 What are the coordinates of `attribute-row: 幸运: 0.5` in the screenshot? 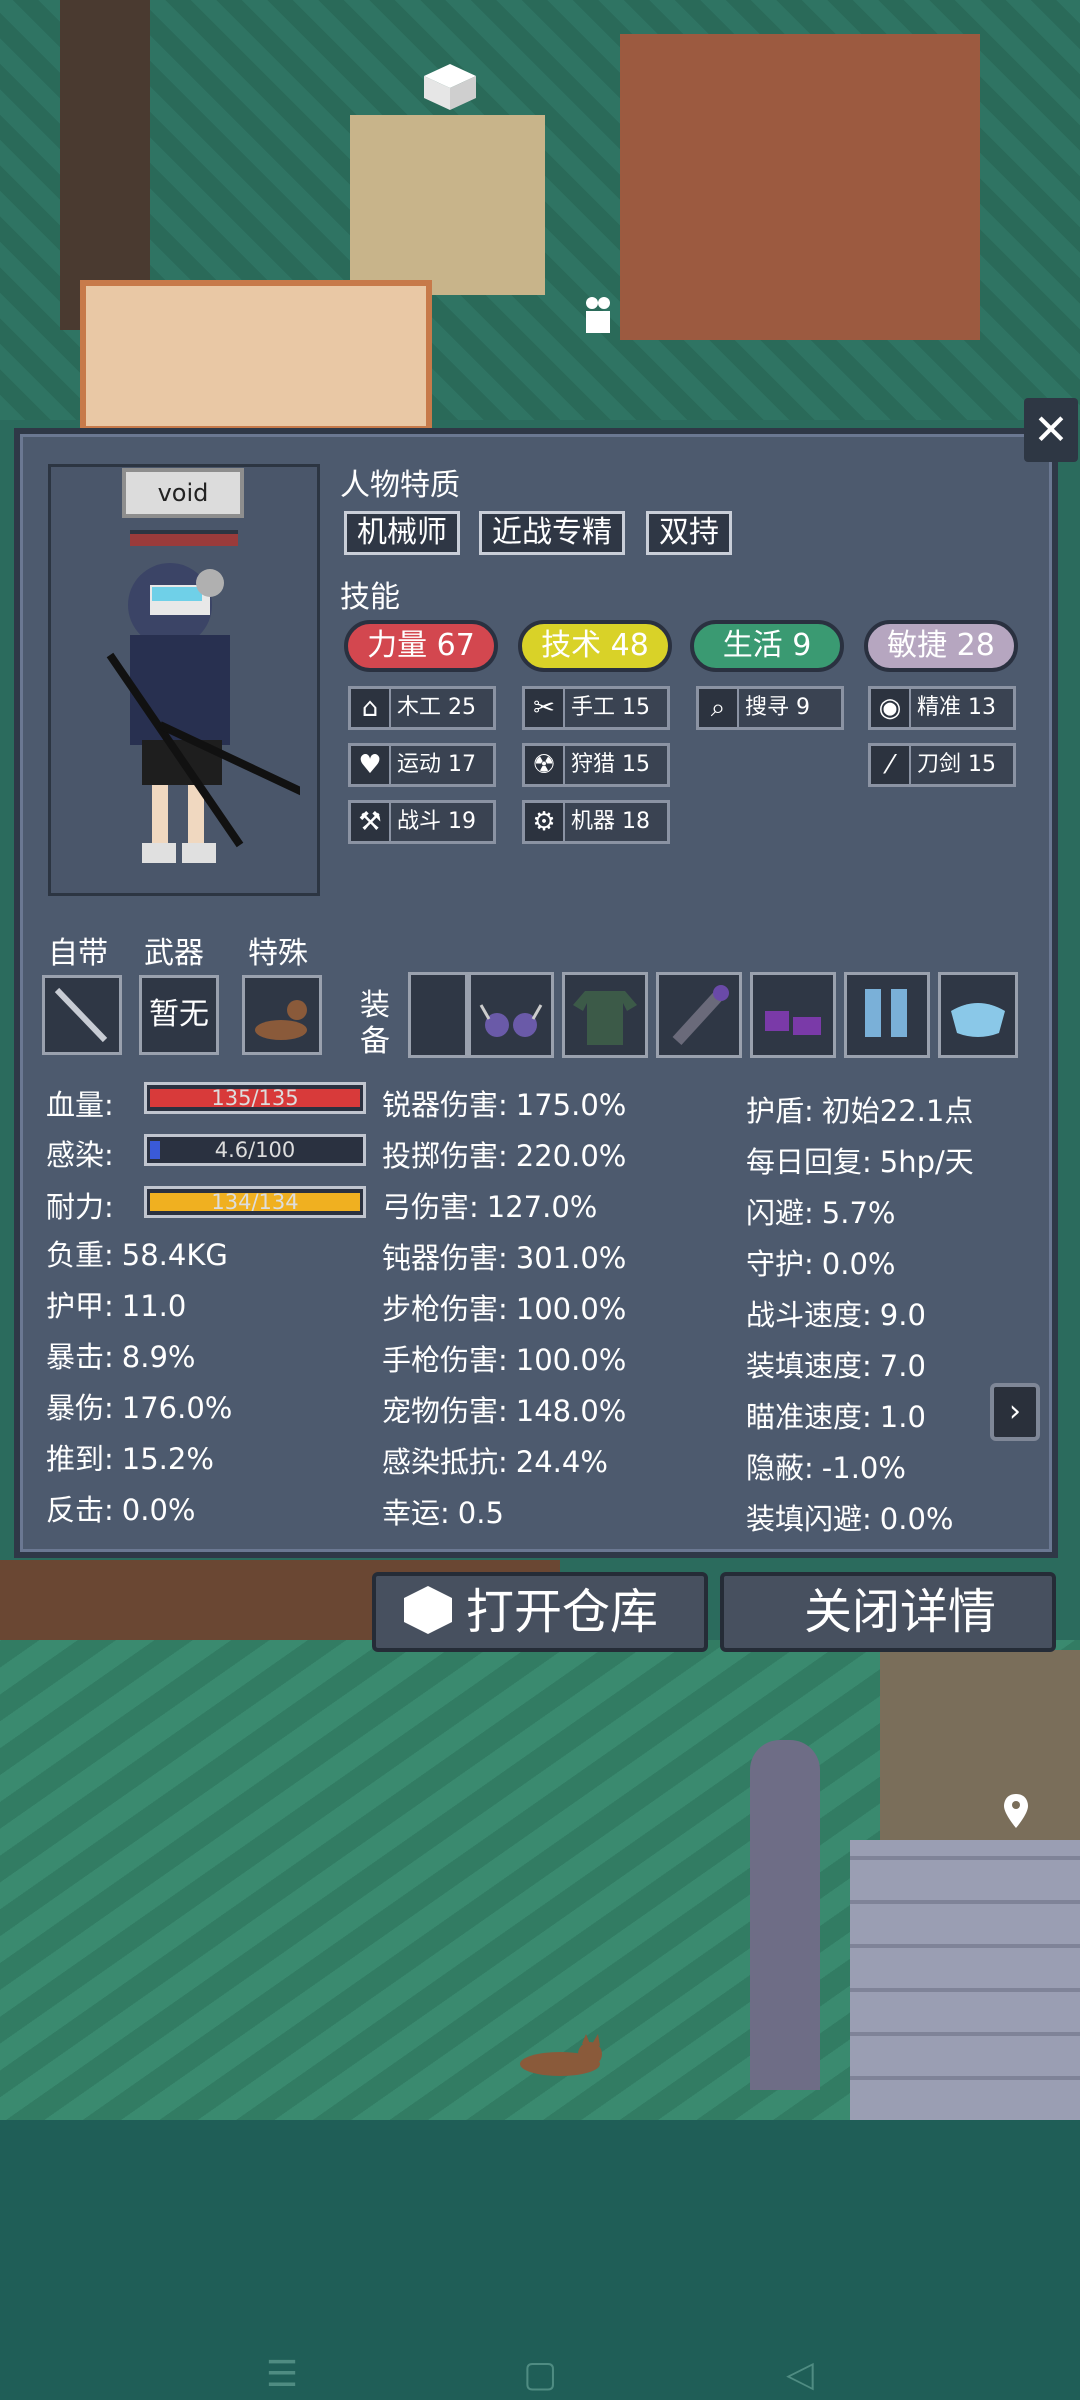 It's located at (443, 1511).